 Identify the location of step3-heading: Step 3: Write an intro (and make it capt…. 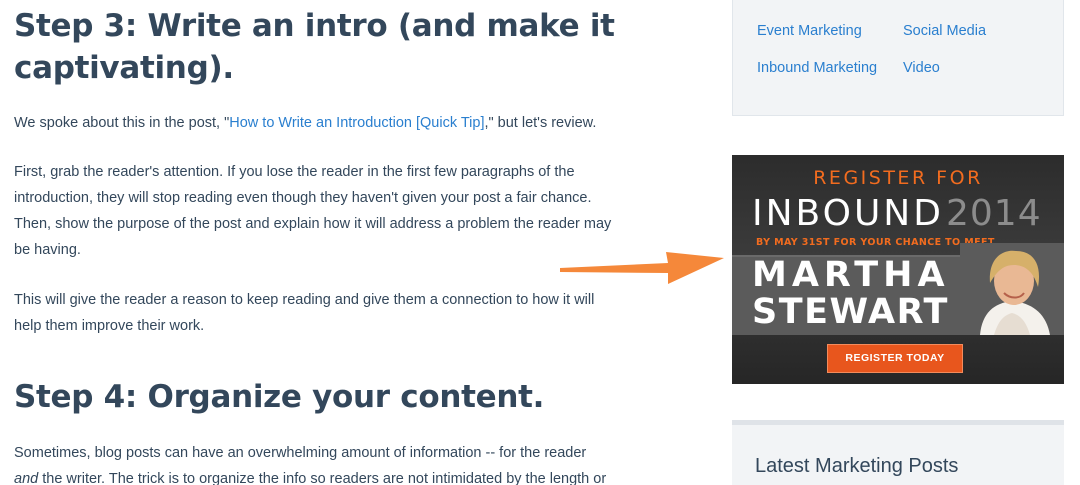
(334, 47).